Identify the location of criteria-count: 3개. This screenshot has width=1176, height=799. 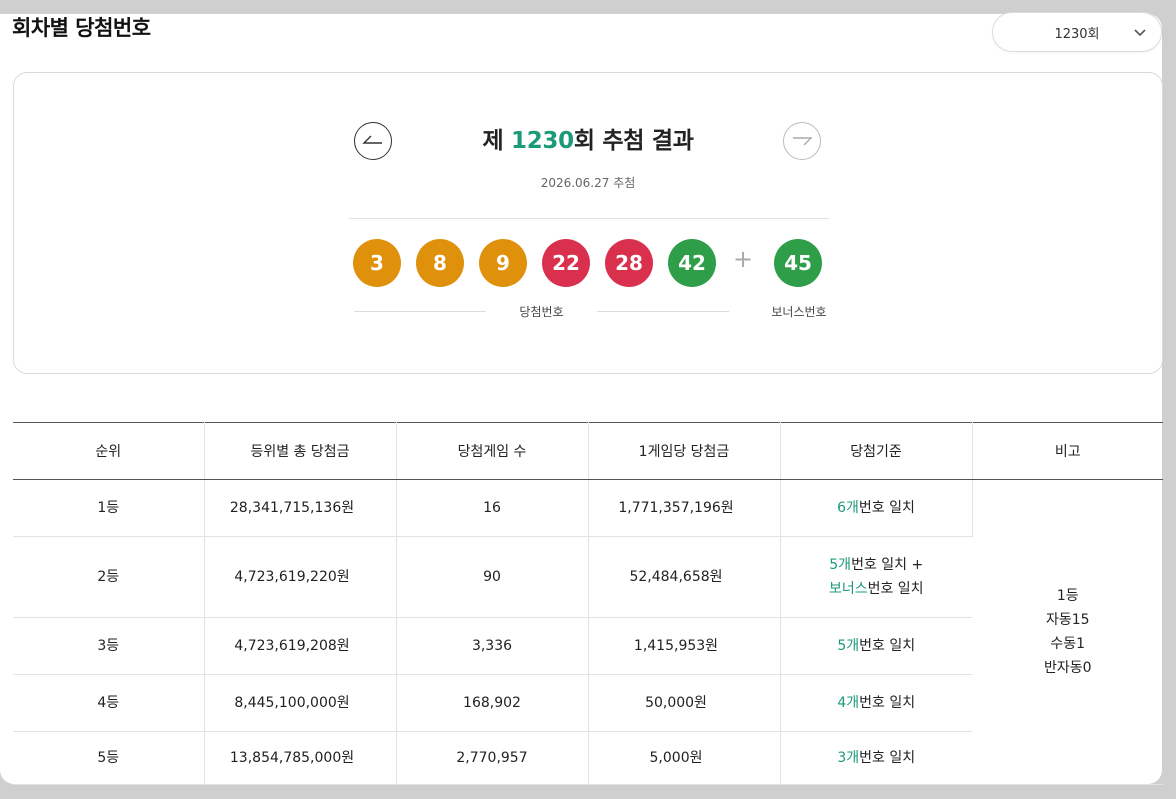
(848, 758).